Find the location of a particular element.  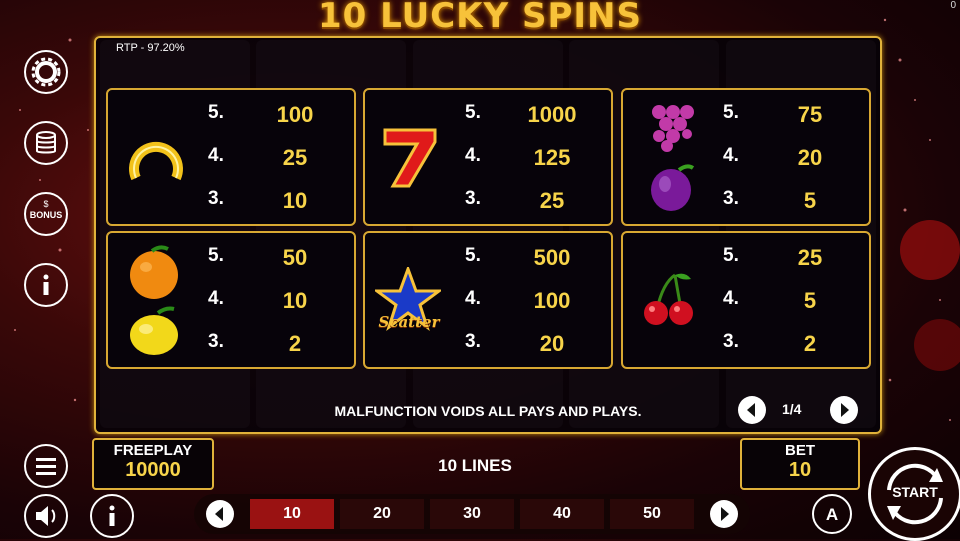

svg-text: A is located at coordinates (832, 514).